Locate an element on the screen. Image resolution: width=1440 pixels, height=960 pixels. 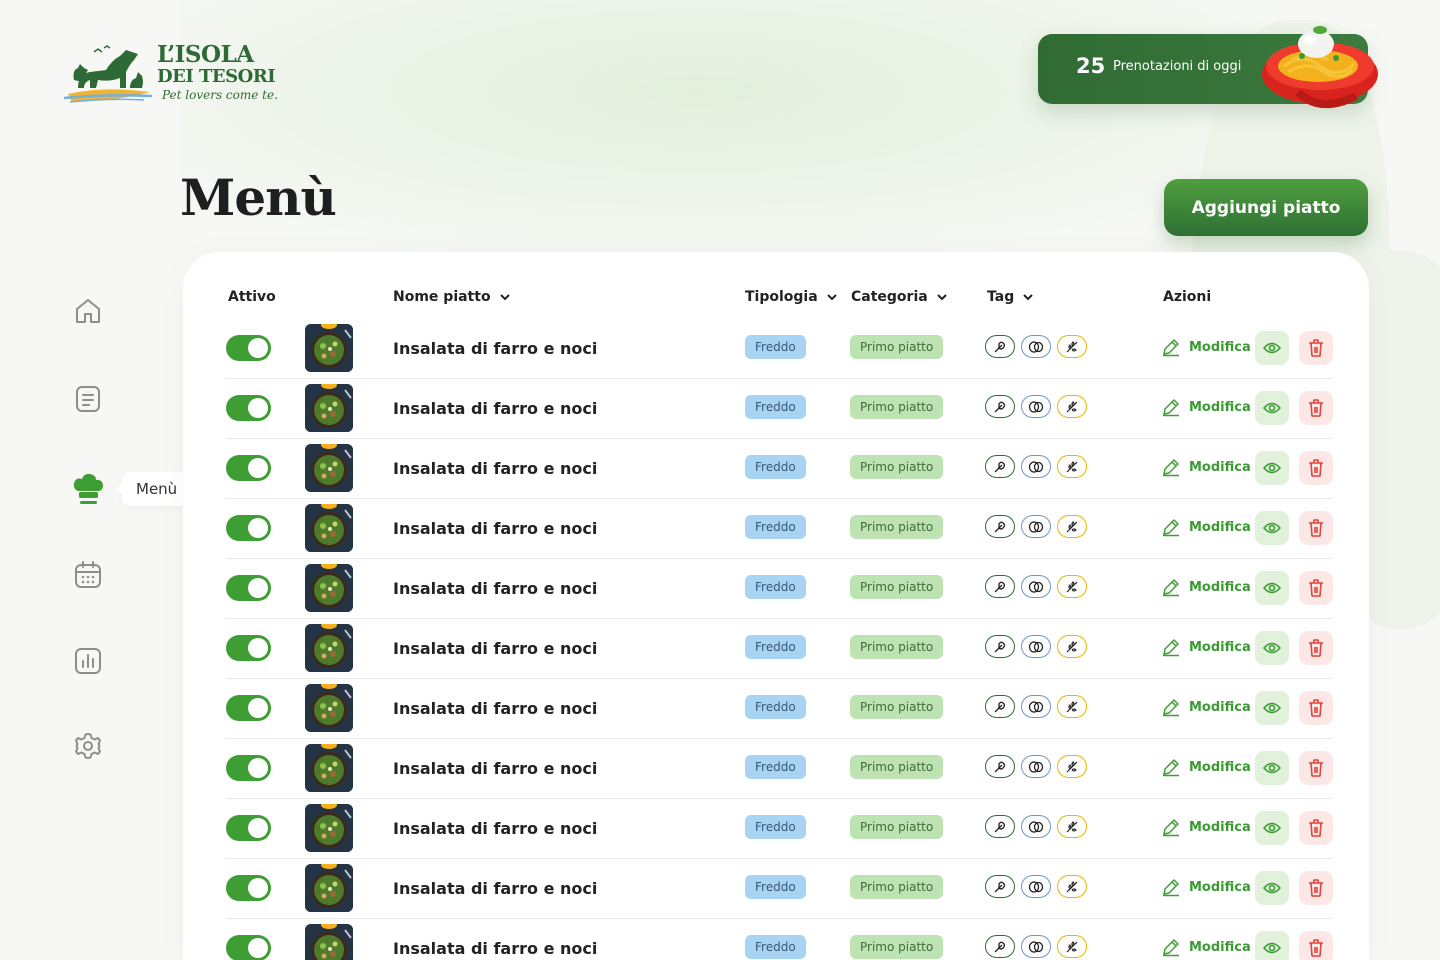
settings-icon is located at coordinates (88, 746).